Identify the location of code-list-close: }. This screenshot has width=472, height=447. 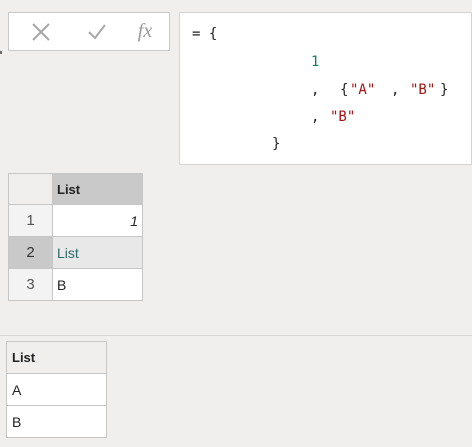
(444, 90).